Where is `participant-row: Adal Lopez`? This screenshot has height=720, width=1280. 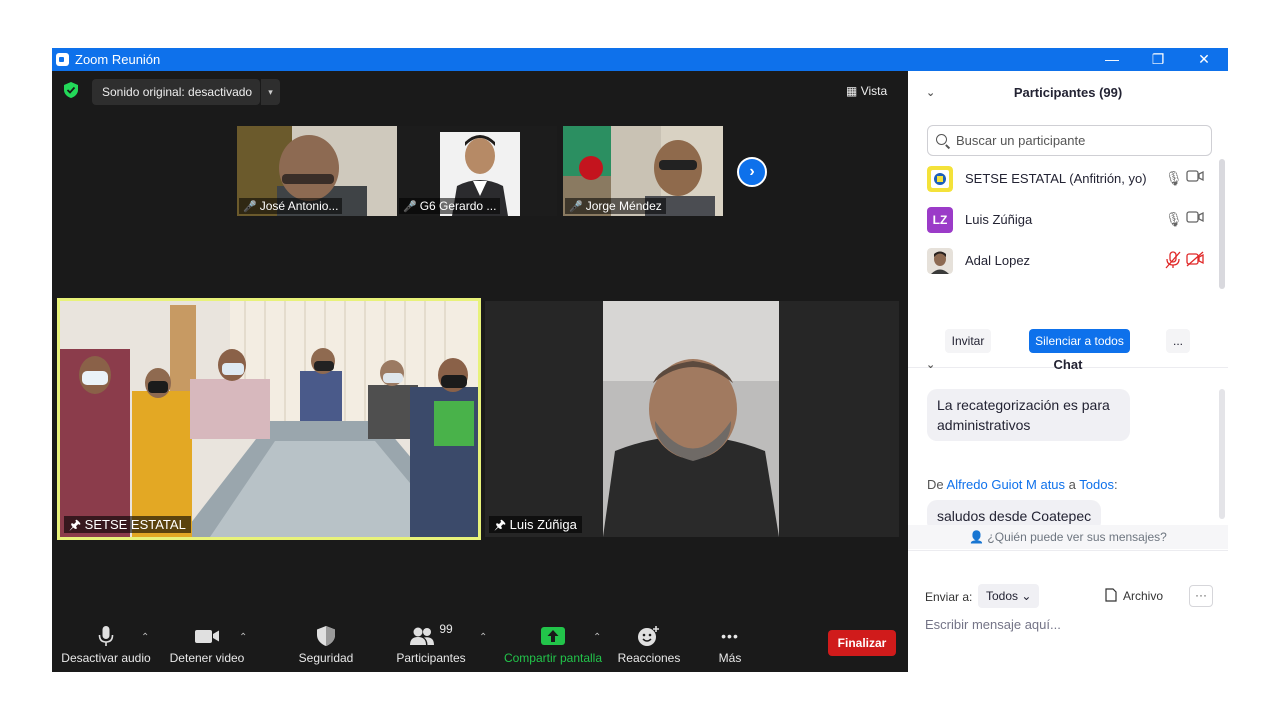 participant-row: Adal Lopez is located at coordinates (1067, 260).